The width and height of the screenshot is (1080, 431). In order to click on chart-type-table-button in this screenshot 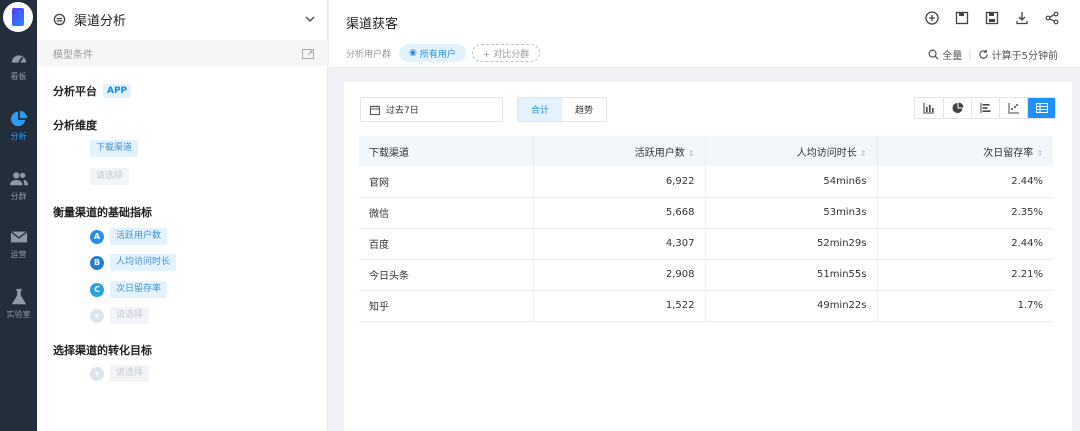, I will do `click(1041, 108)`.